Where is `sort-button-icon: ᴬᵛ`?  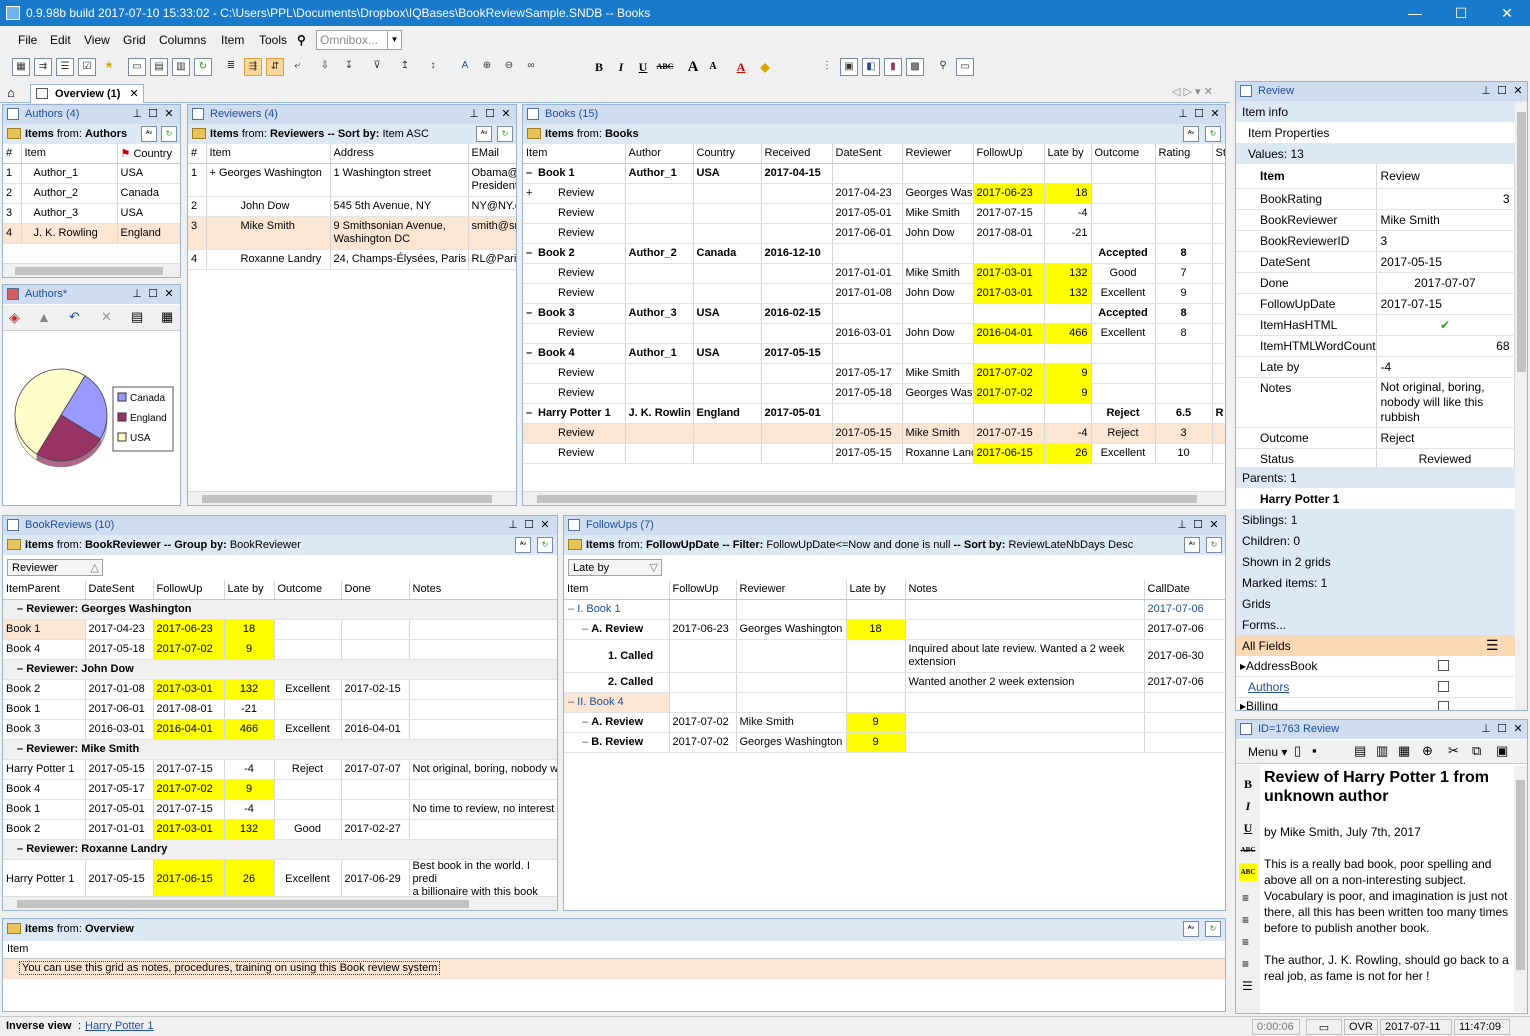
sort-button-icon: ᴬᵛ is located at coordinates (484, 134).